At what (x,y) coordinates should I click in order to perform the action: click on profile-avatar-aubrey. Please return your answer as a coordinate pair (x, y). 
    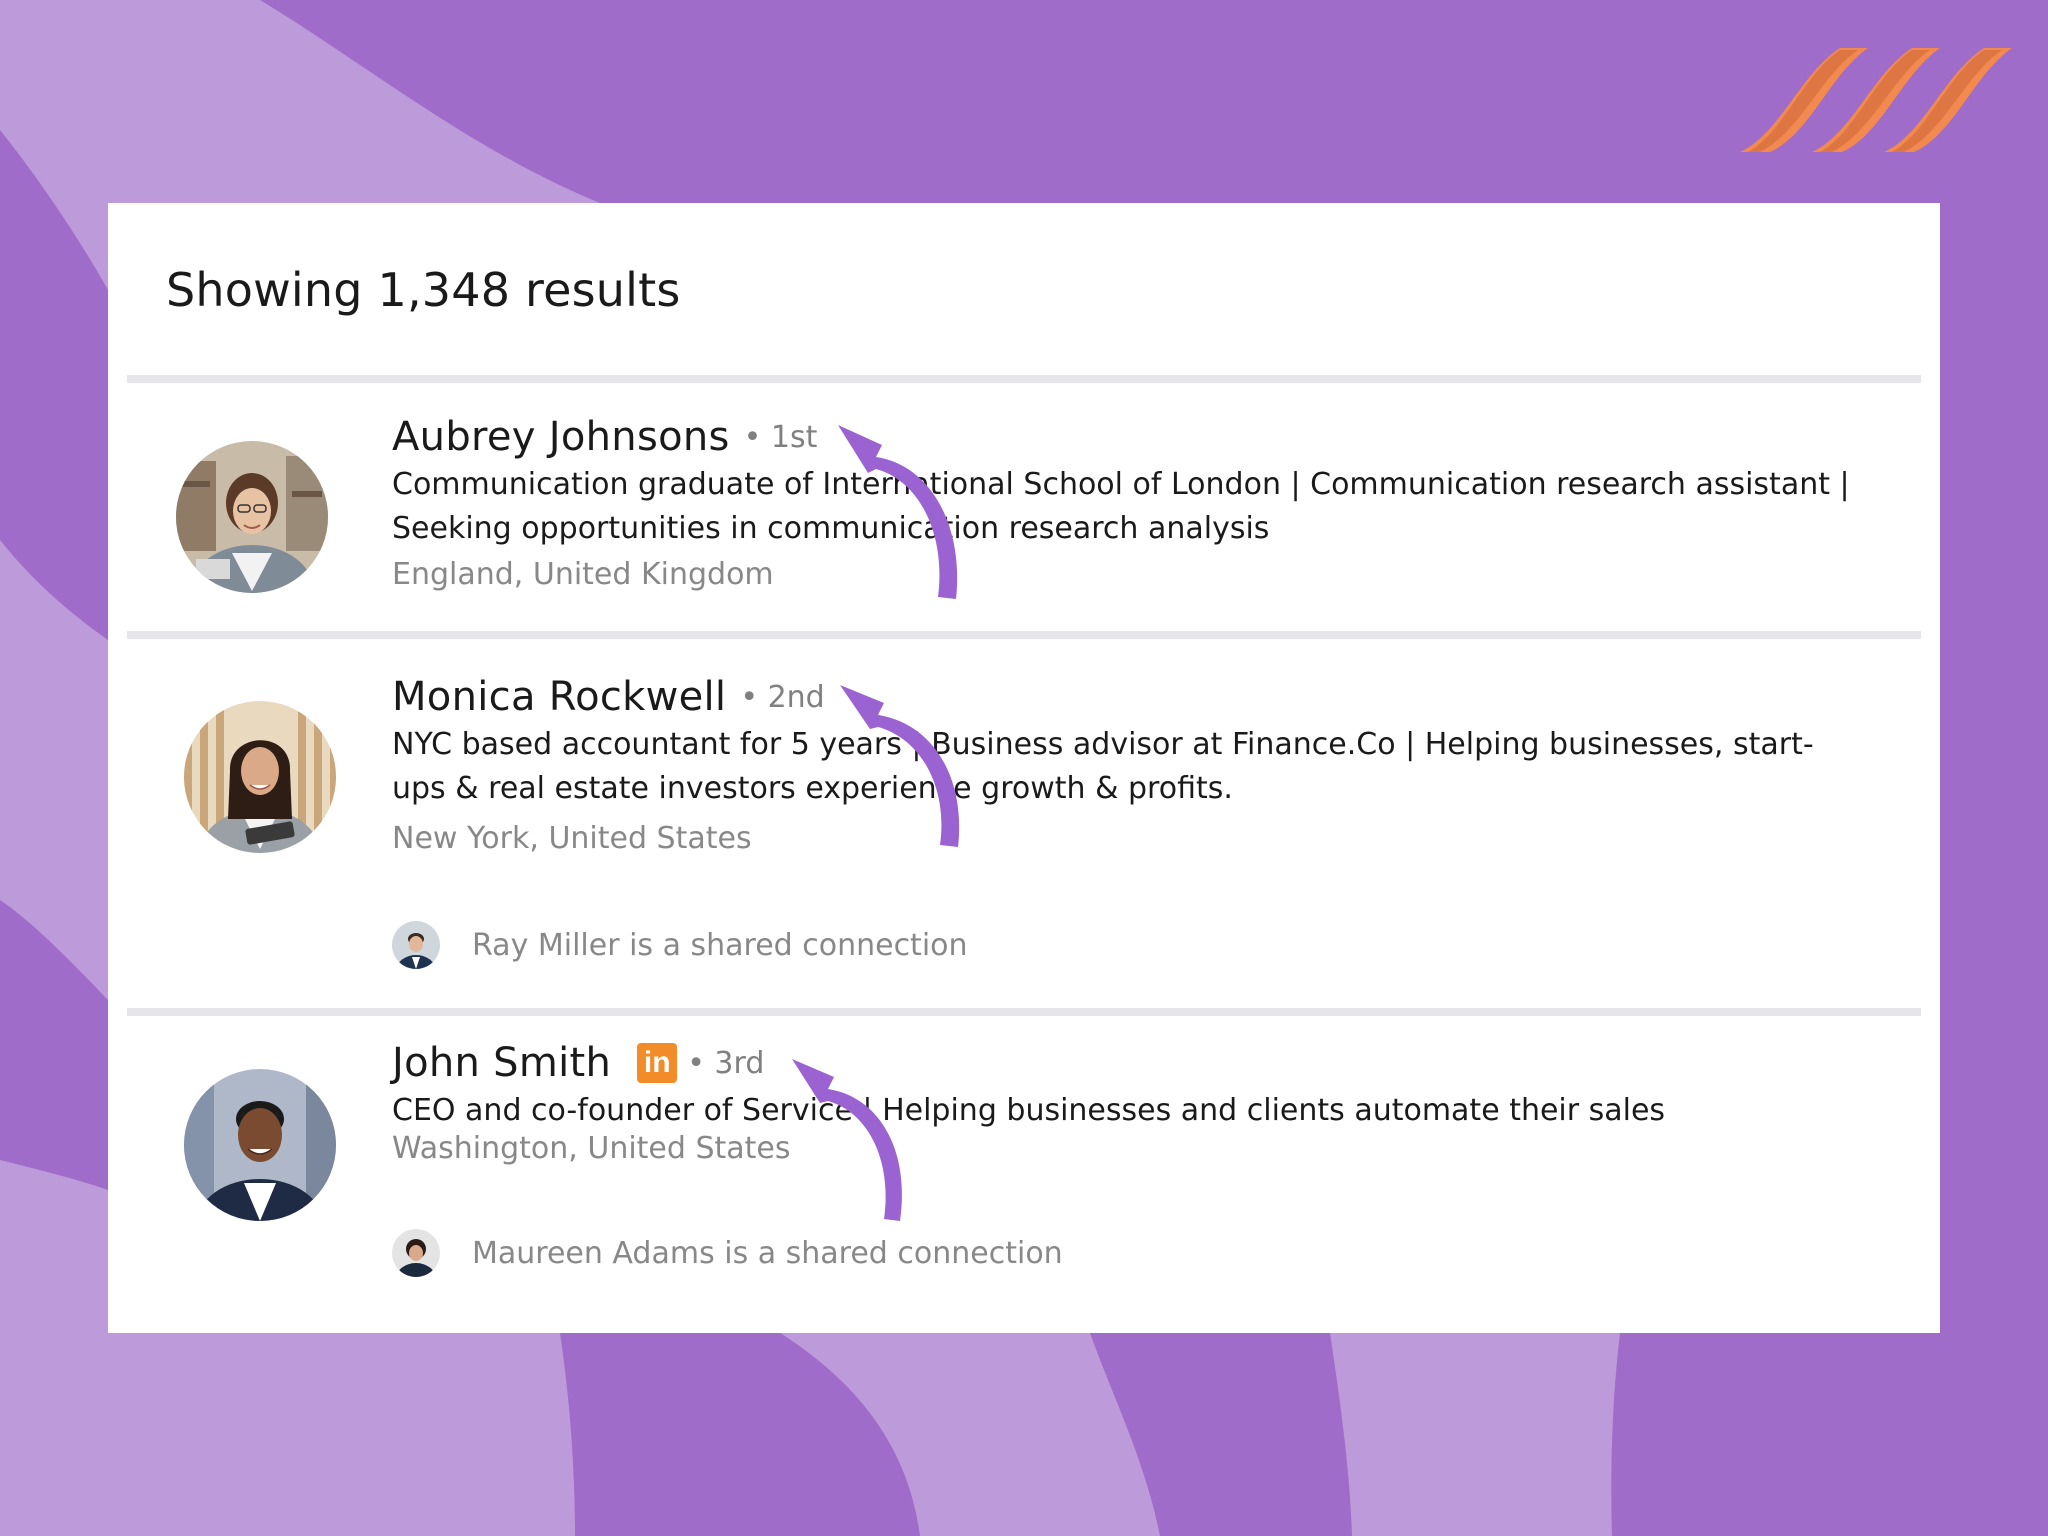
    Looking at the image, I should click on (252, 517).